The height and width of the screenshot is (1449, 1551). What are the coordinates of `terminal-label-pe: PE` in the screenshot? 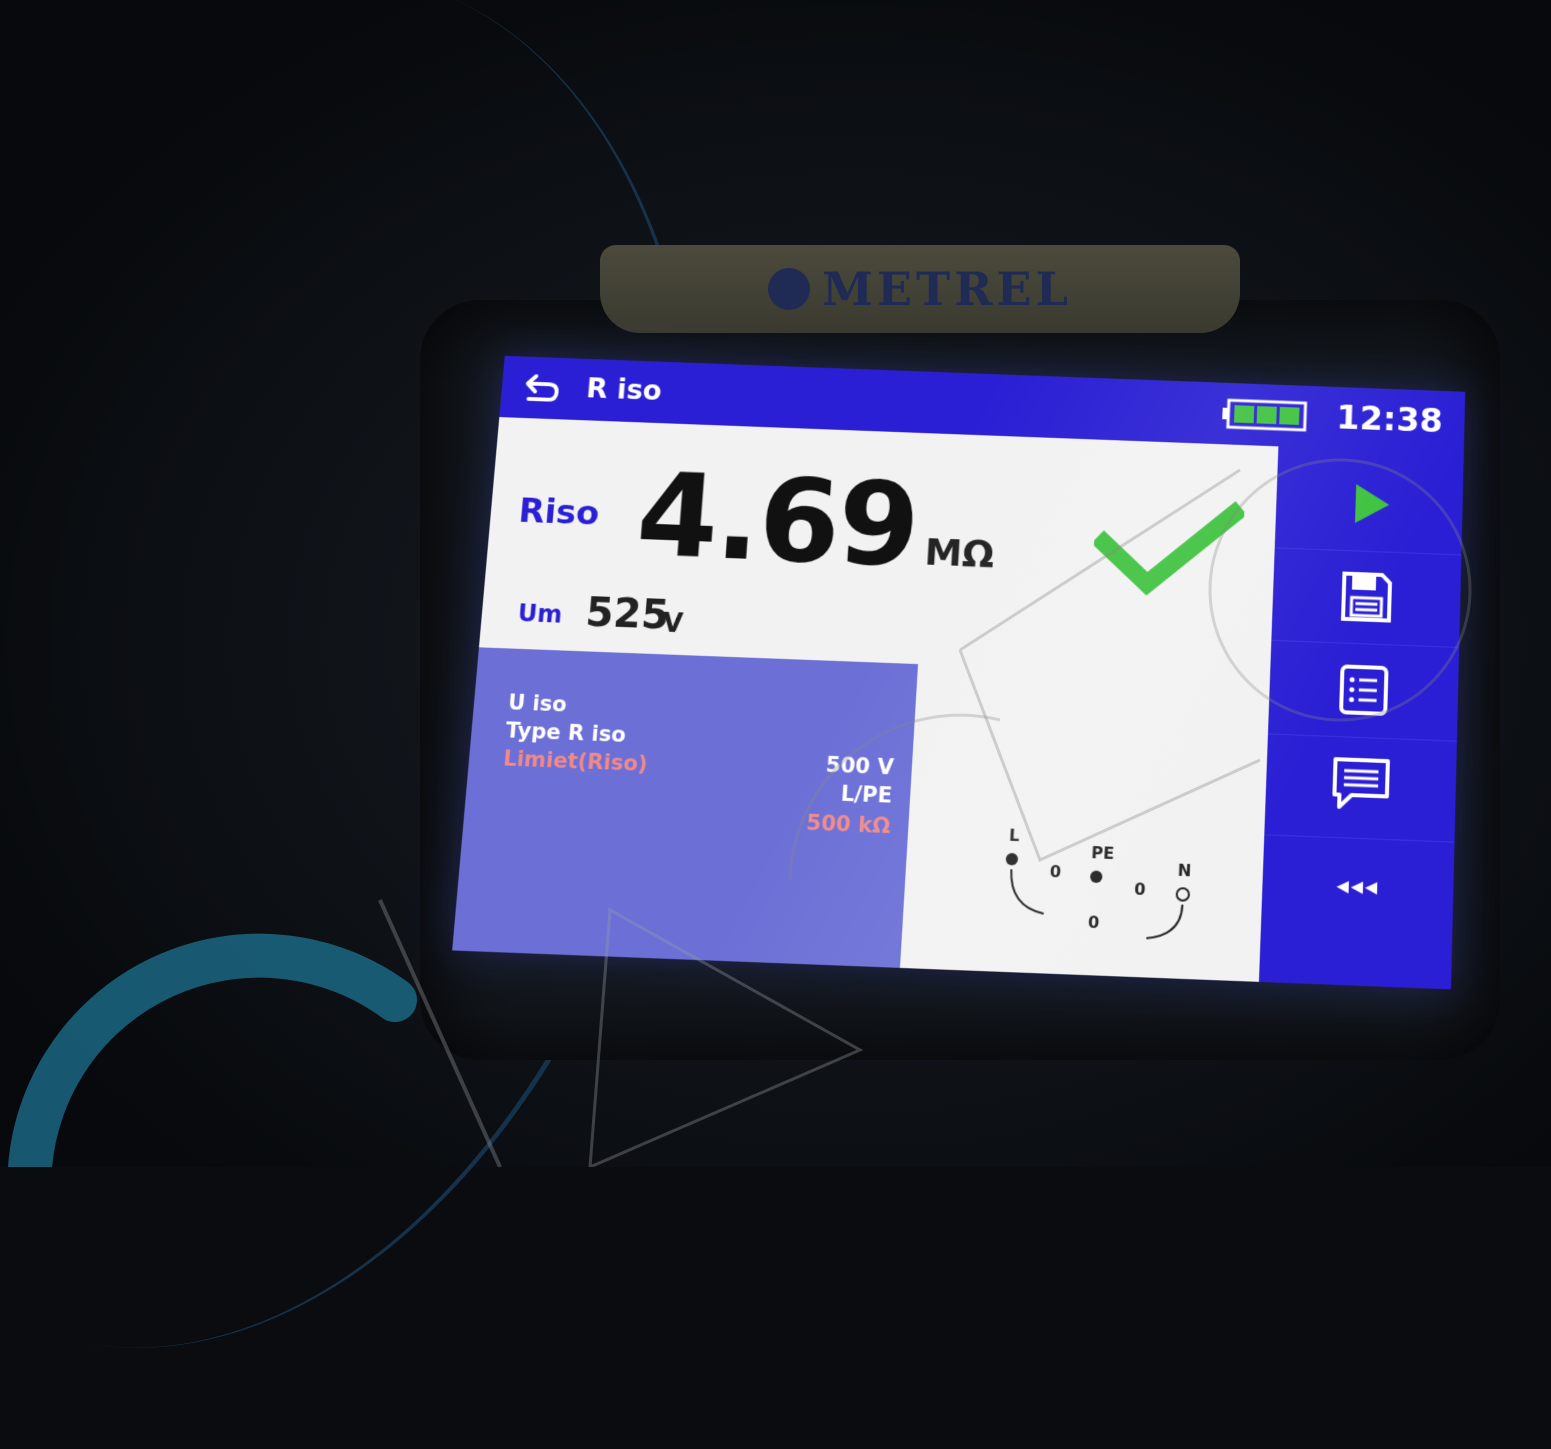 It's located at (1103, 853).